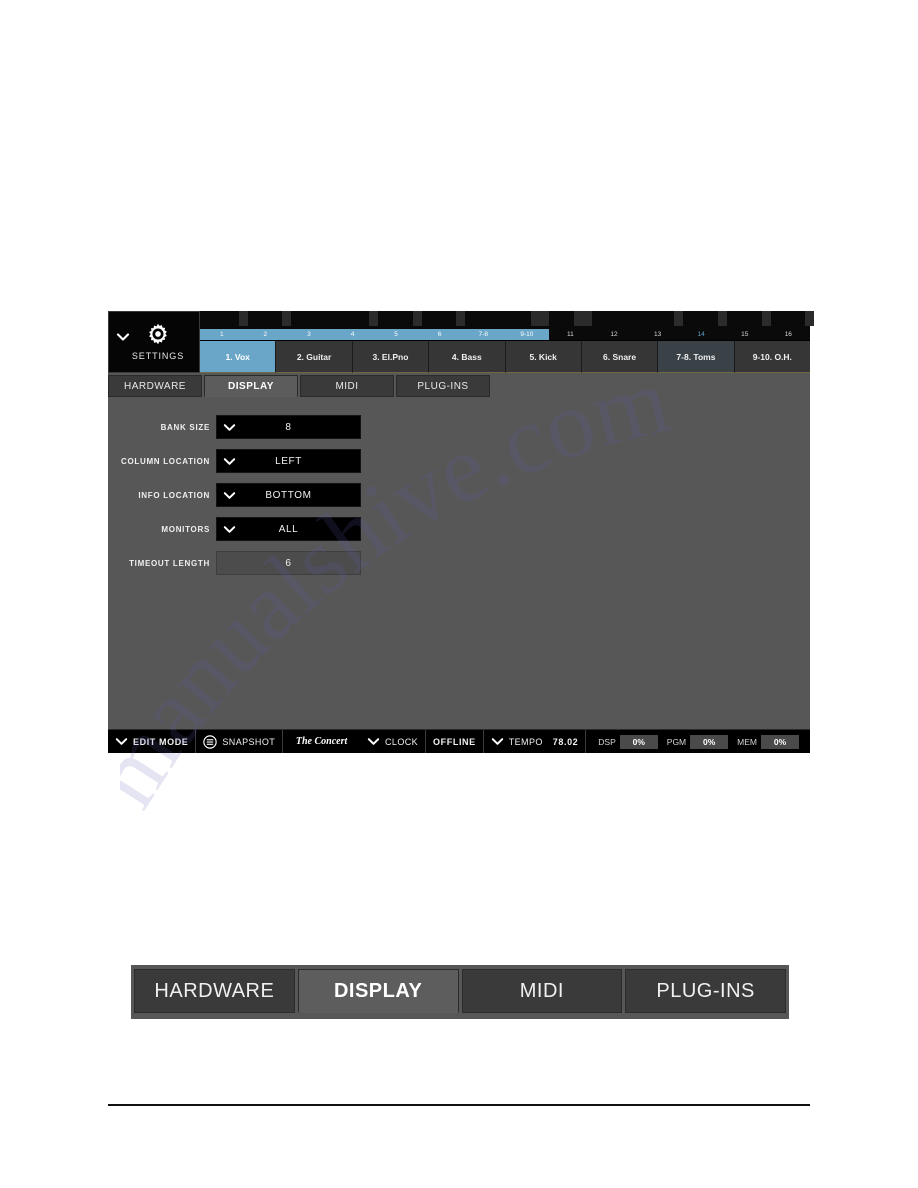 The width and height of the screenshot is (918, 1188). I want to click on tempo-button: TEMPO 78.02, so click(535, 741).